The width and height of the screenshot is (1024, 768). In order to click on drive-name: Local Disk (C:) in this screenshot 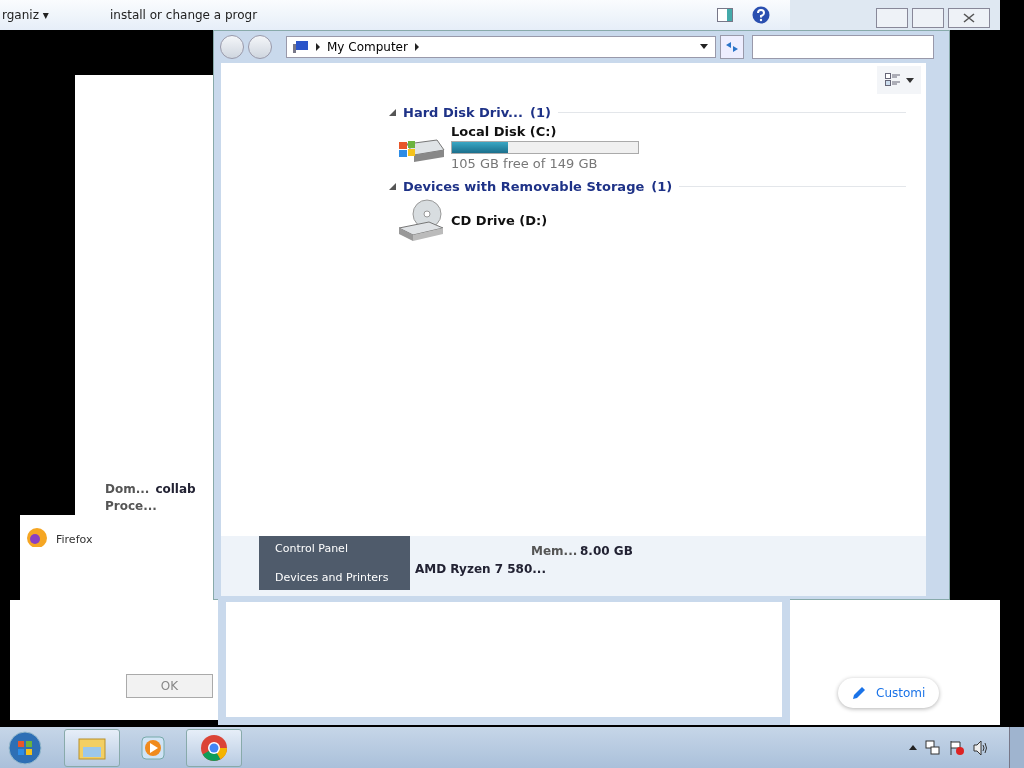, I will do `click(504, 131)`.